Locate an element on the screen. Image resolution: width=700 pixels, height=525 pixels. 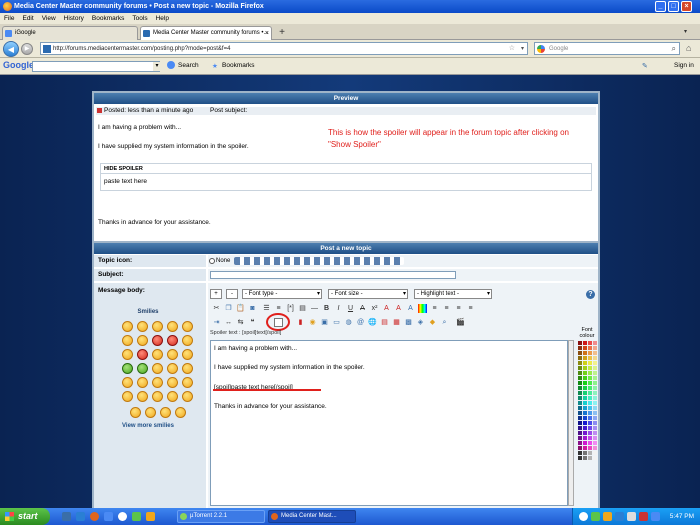
firefox-quicklaunch-icon is located at coordinates (94, 516).